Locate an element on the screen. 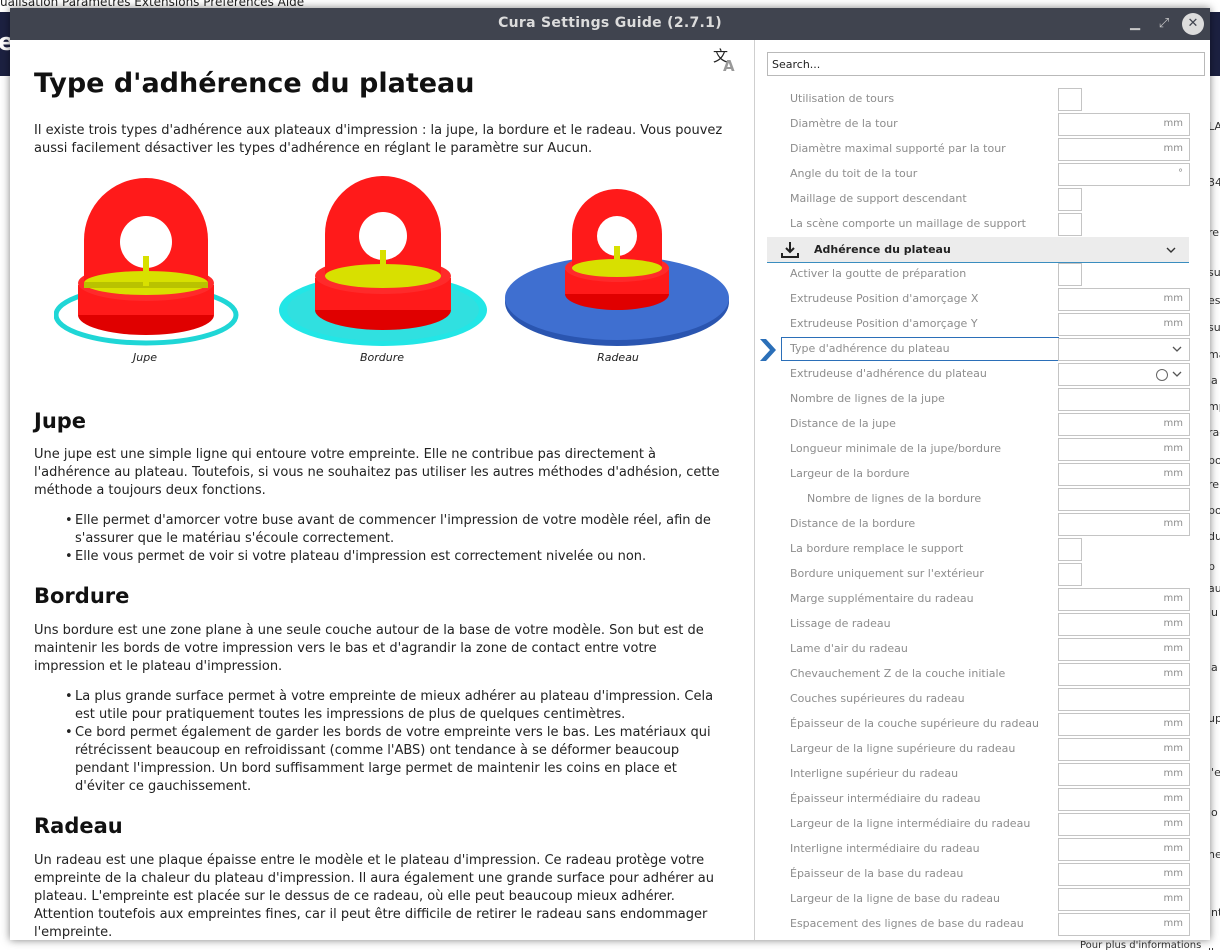 Image resolution: width=1220 pixels, height=950 pixels. setting-row-bordure-uniquement-sur-l-exterieur: Bordure uniquement sur l'extérieur is located at coordinates (982, 574).